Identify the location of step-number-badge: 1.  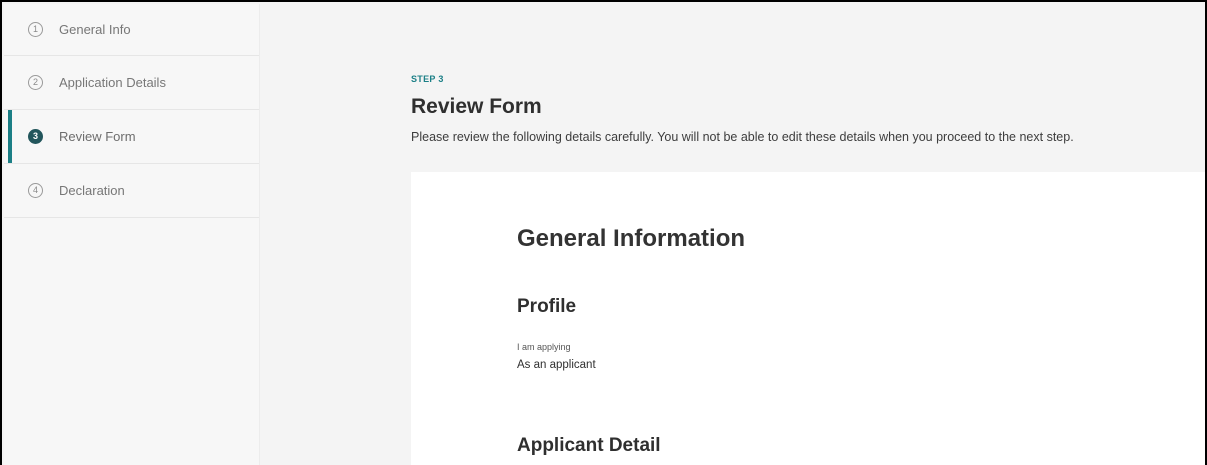
(35, 29).